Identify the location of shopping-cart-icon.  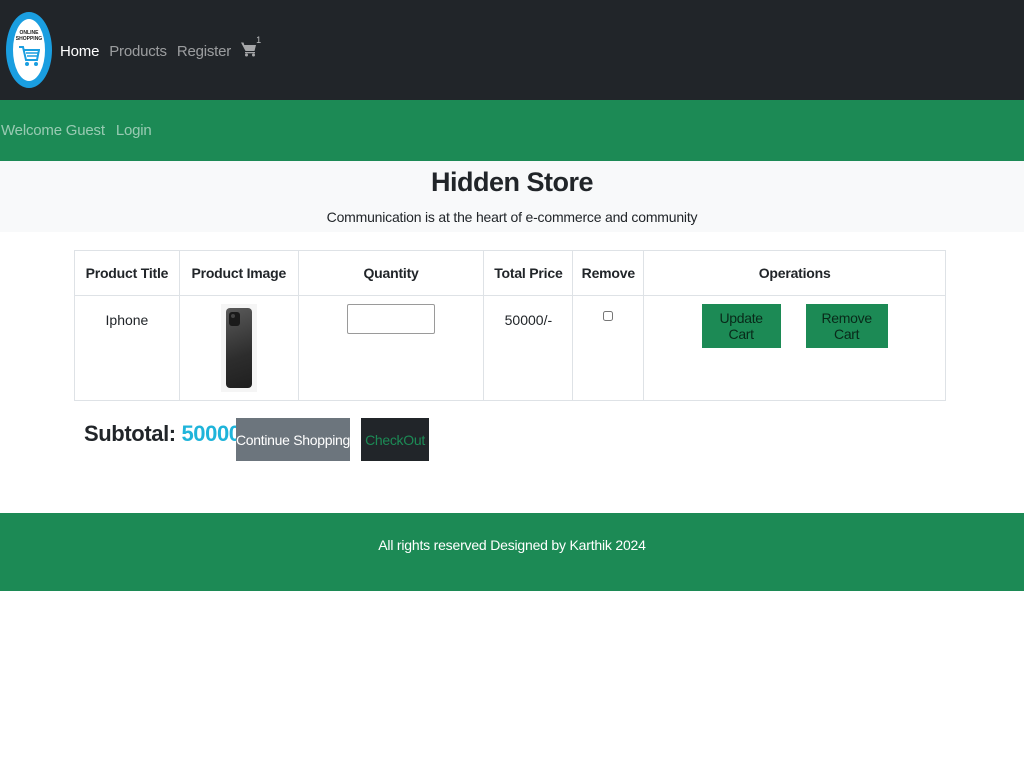
(249, 49).